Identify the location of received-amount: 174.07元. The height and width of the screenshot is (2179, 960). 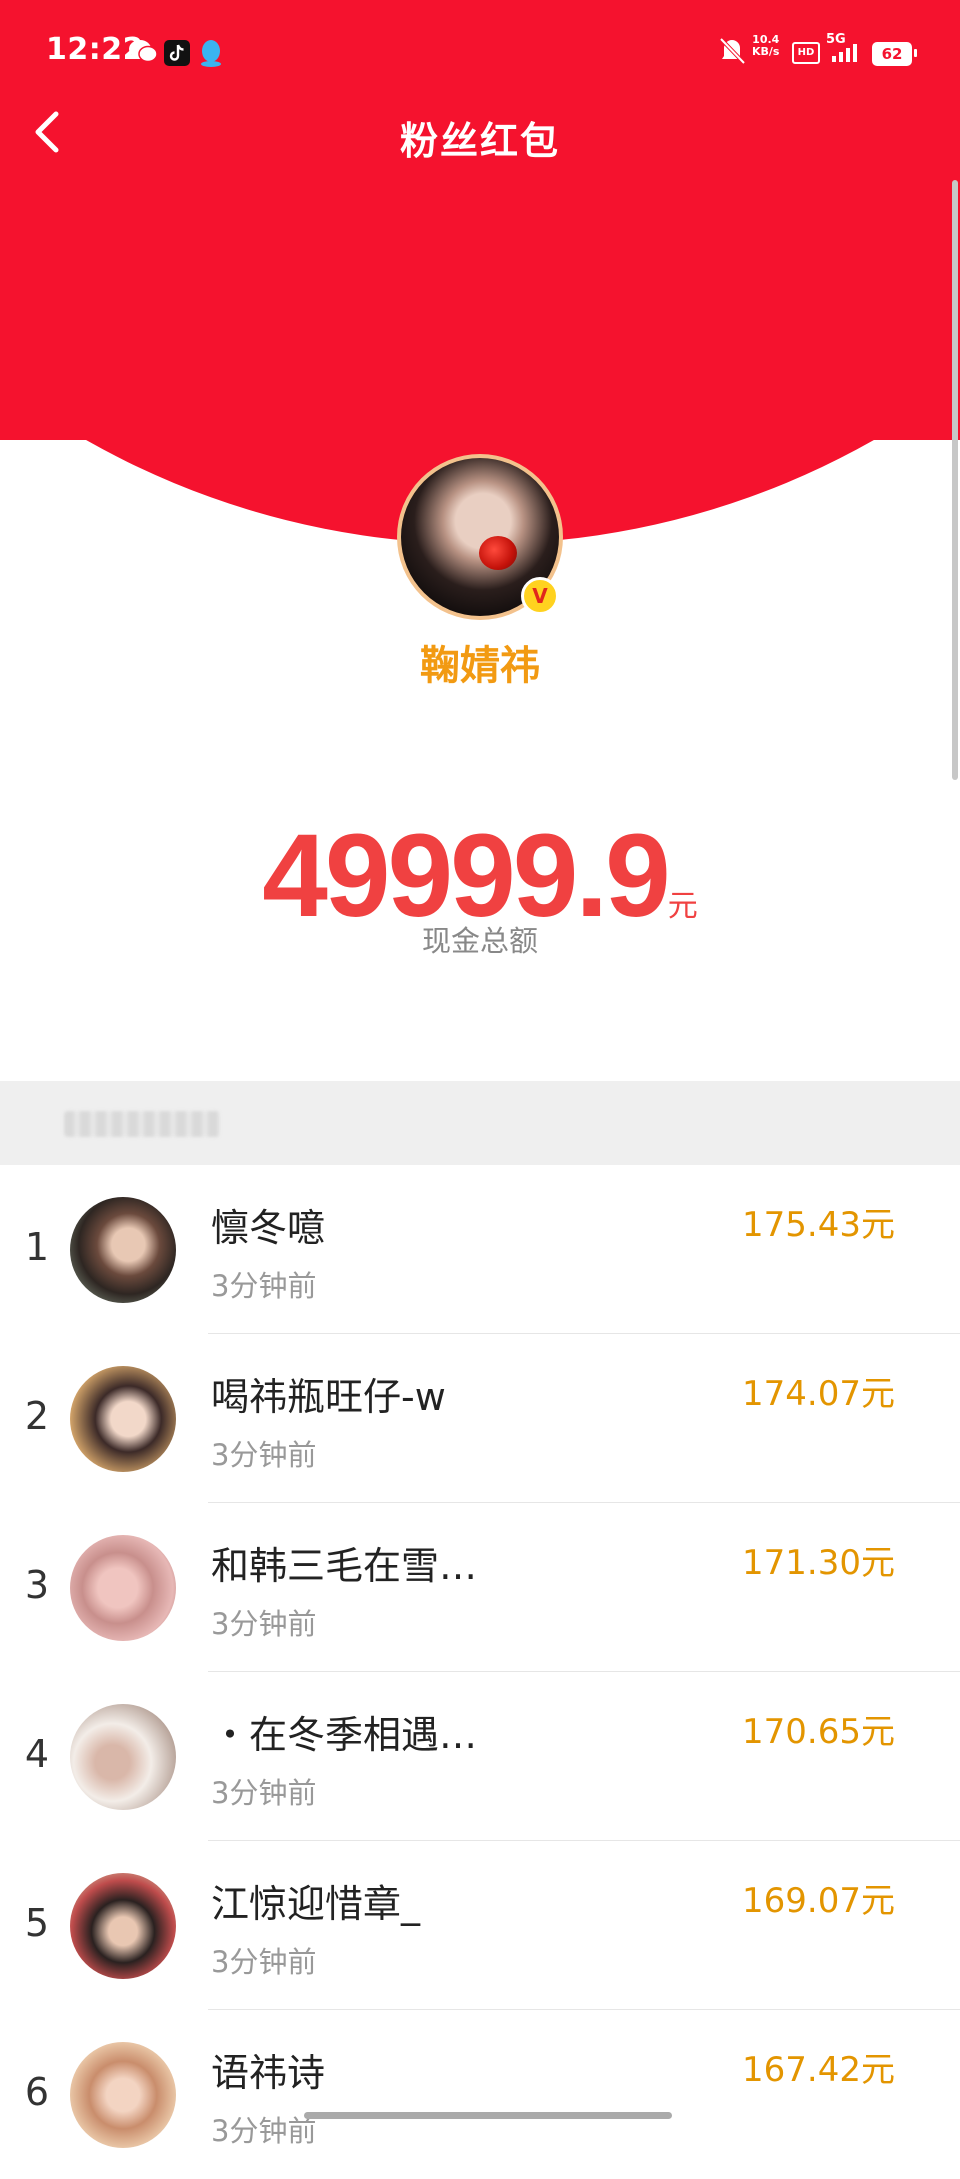
(818, 1394).